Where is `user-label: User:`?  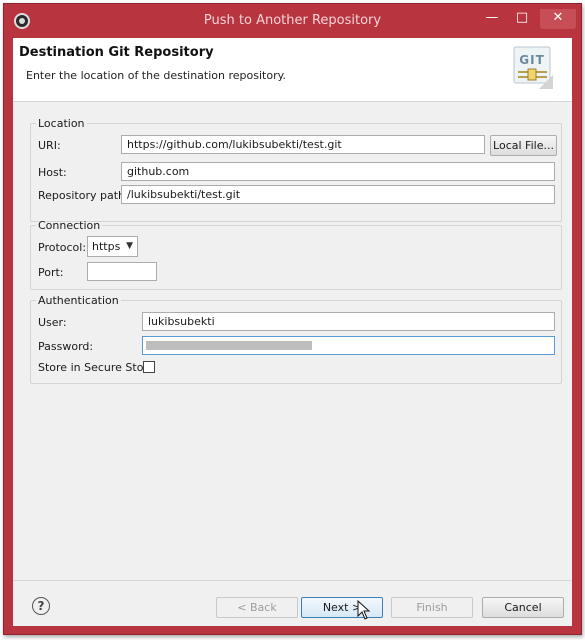 user-label: User: is located at coordinates (52, 322).